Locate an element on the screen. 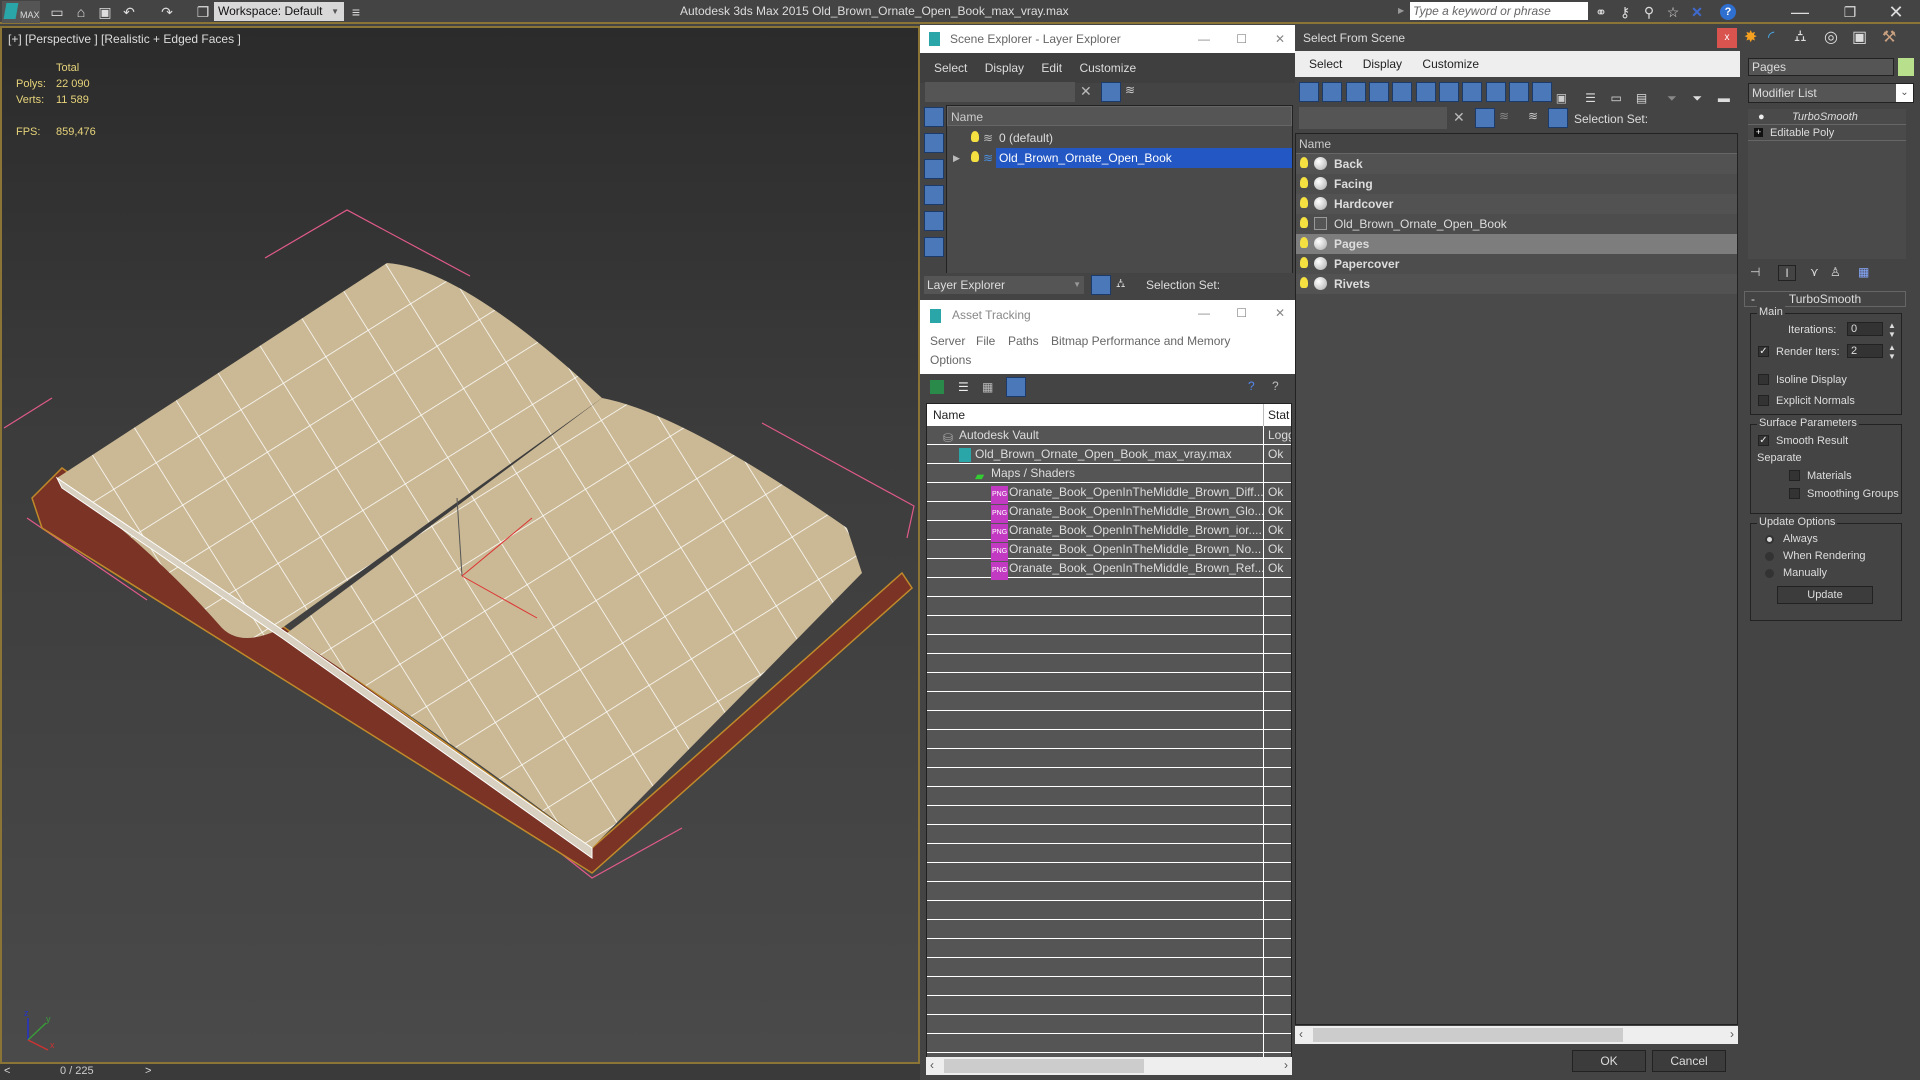 The width and height of the screenshot is (1920, 1080). explorer-mode-dropdown: Layer Explorer ▼ is located at coordinates (1004, 285).